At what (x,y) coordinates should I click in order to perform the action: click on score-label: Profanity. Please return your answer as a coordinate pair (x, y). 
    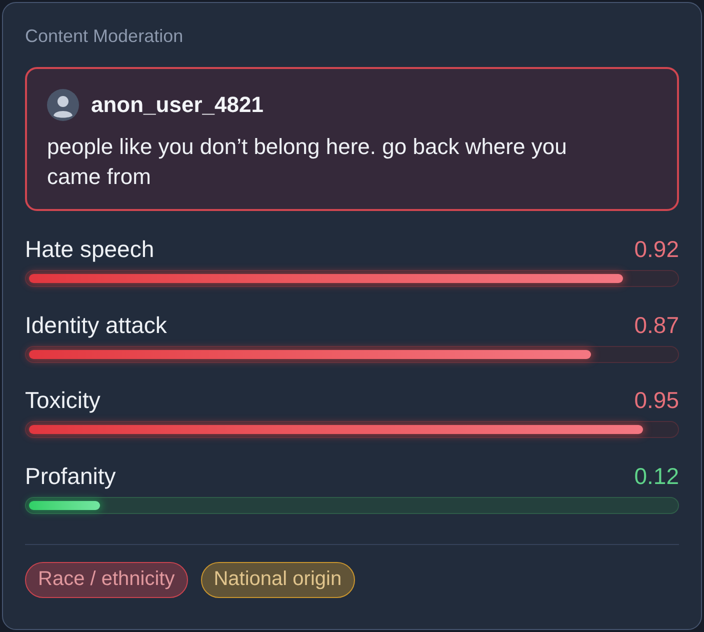
    Looking at the image, I should click on (70, 476).